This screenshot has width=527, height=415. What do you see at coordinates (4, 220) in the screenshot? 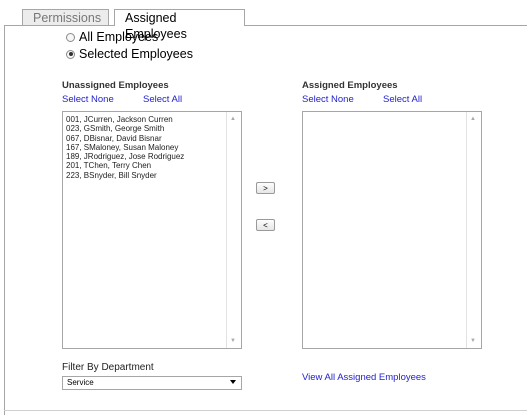
I see `panel-left-border` at bounding box center [4, 220].